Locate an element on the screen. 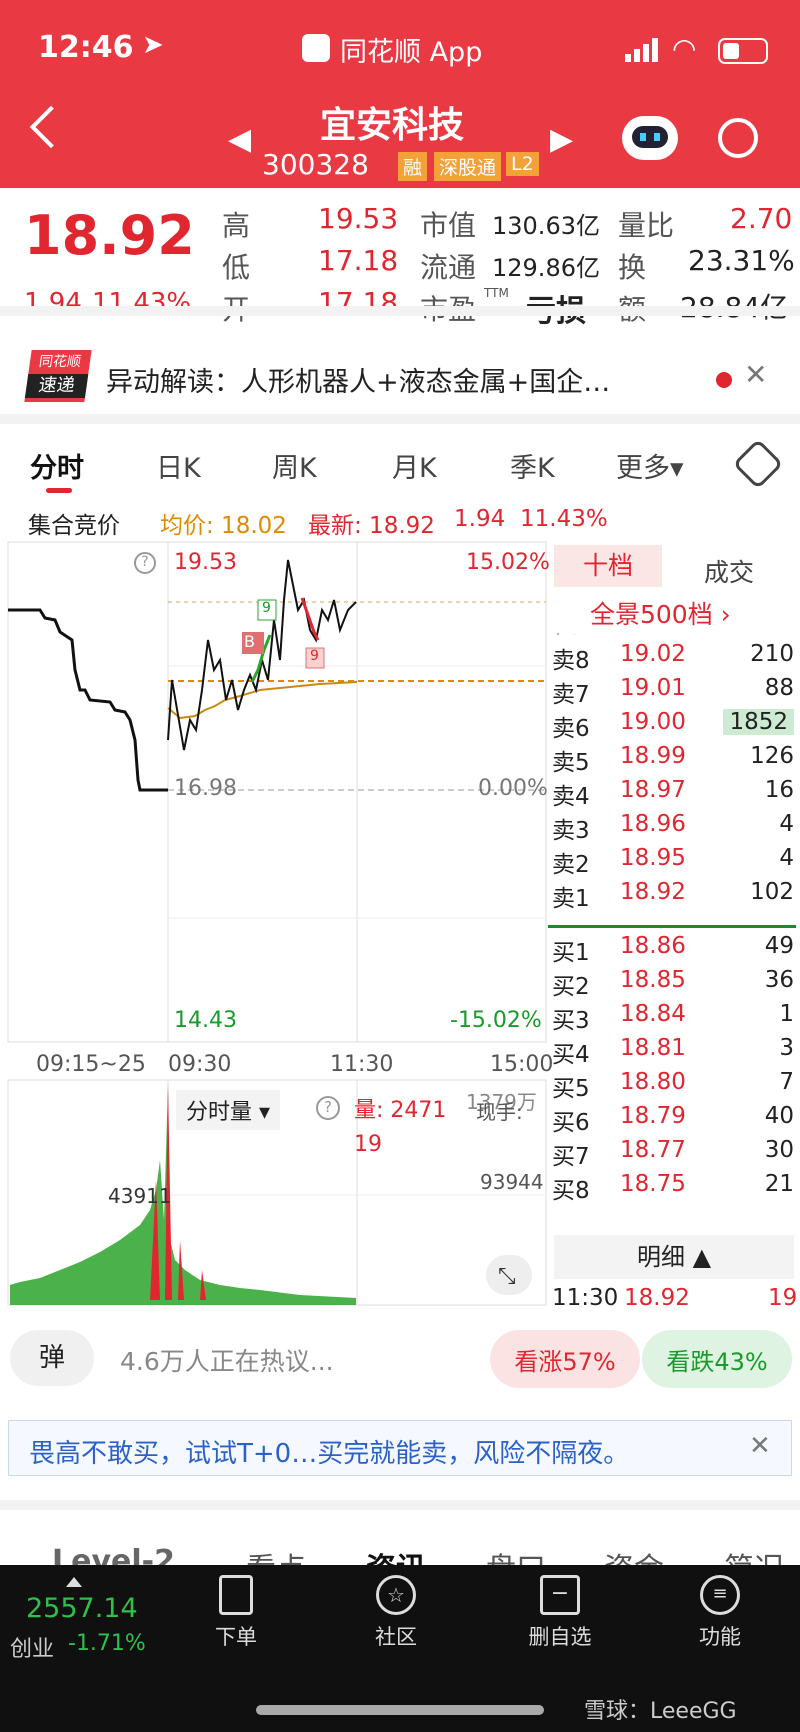 This screenshot has height=1732, width=800. bid-row: 买8 18.75 21 is located at coordinates (674, 1186).